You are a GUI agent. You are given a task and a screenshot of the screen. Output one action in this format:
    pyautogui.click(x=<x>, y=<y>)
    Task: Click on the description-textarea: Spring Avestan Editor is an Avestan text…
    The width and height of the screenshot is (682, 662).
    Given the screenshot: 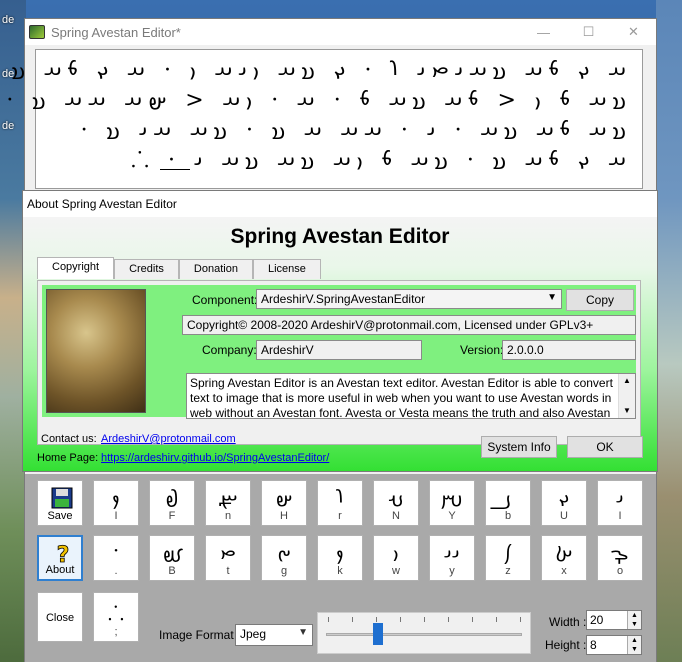 What is the action you would take?
    pyautogui.click(x=411, y=396)
    